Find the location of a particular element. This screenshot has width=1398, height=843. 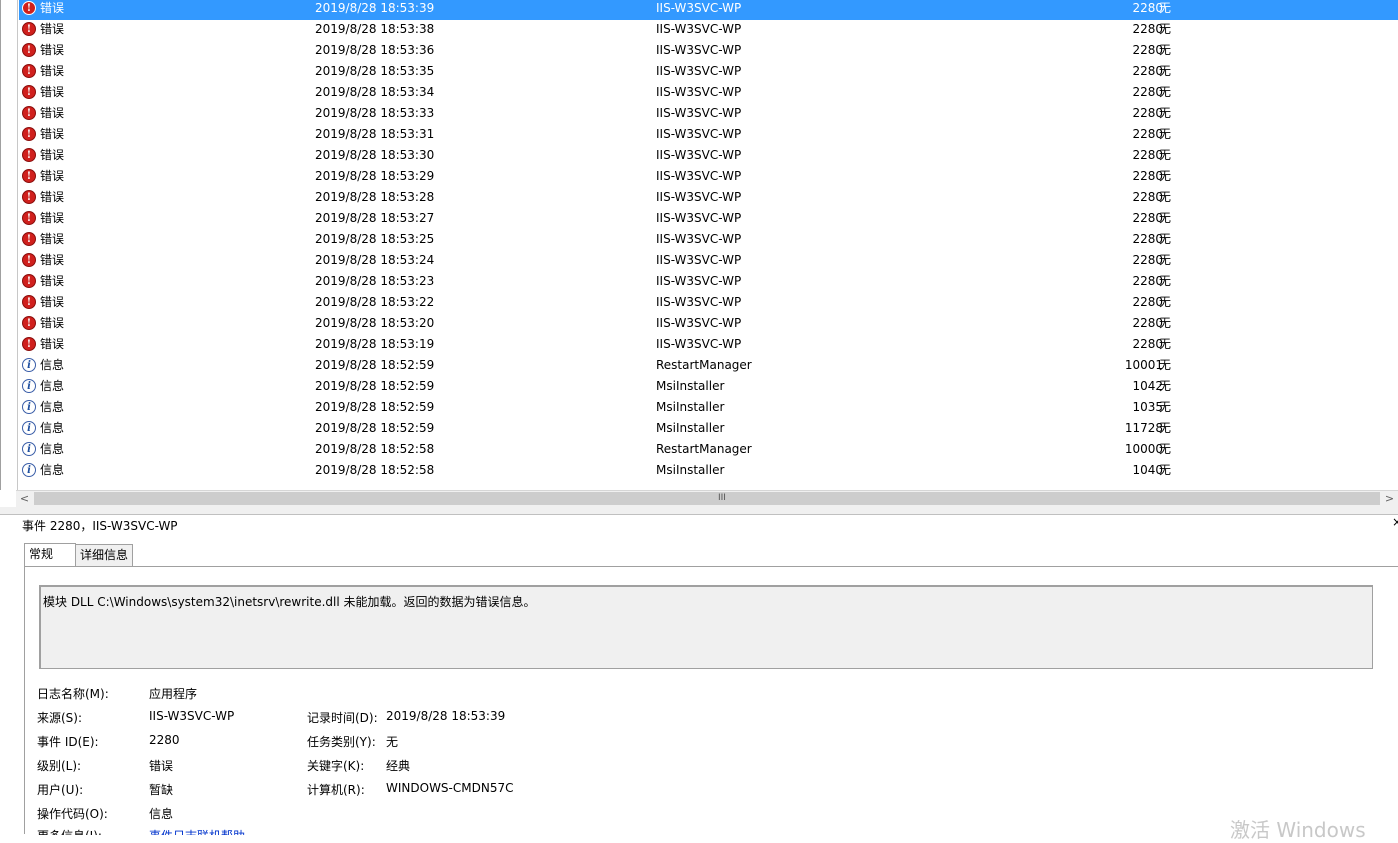

event-row: ! 错误 2019/8/28 18:53:28 IIS-W3SVC-WP 2280 无 is located at coordinates (708, 198).